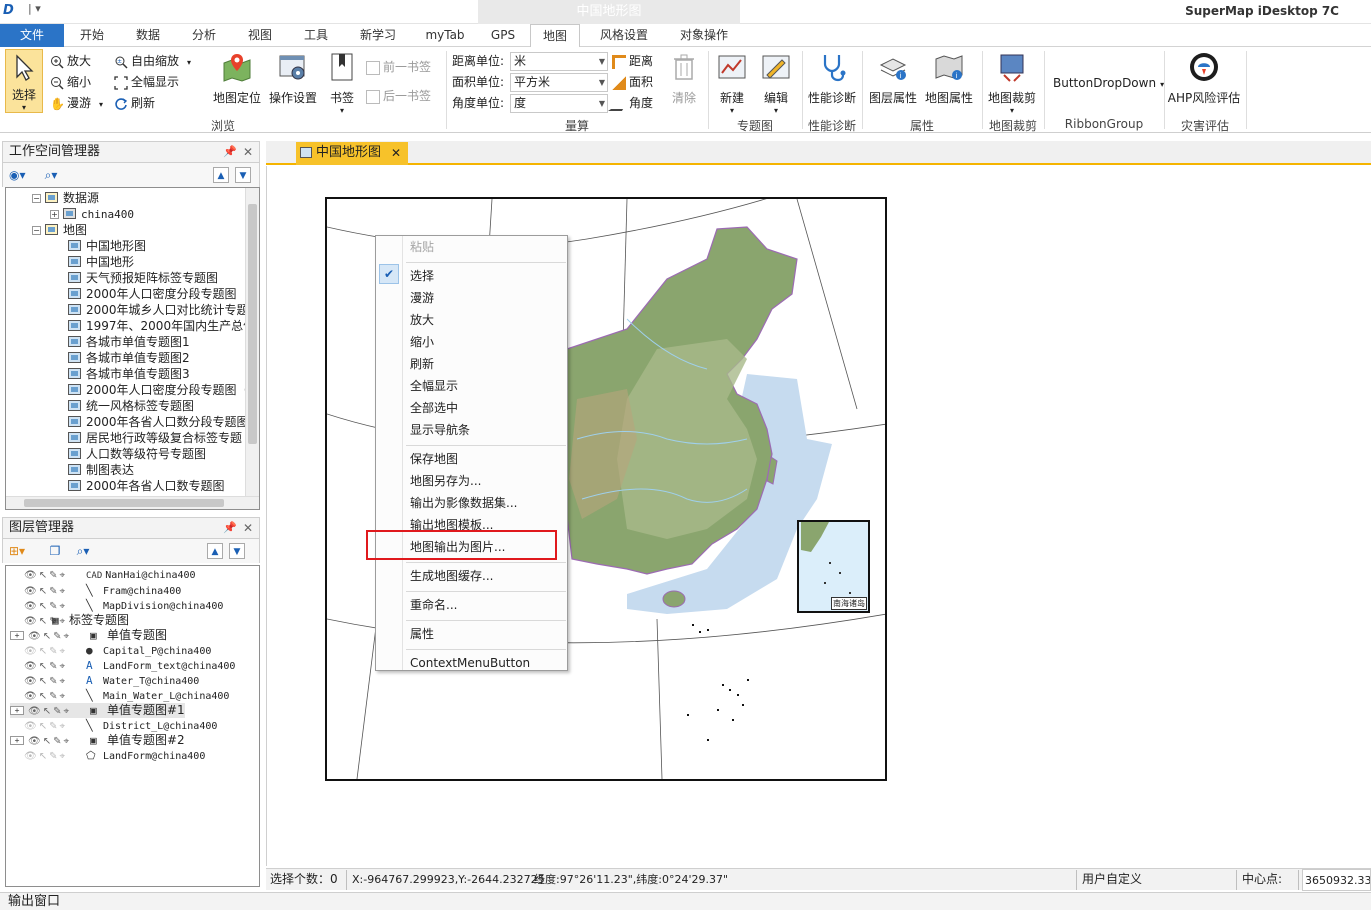  What do you see at coordinates (69, 620) in the screenshot?
I see `layer-row: 👁↖✎⌖▦ 标签专题图` at bounding box center [69, 620].